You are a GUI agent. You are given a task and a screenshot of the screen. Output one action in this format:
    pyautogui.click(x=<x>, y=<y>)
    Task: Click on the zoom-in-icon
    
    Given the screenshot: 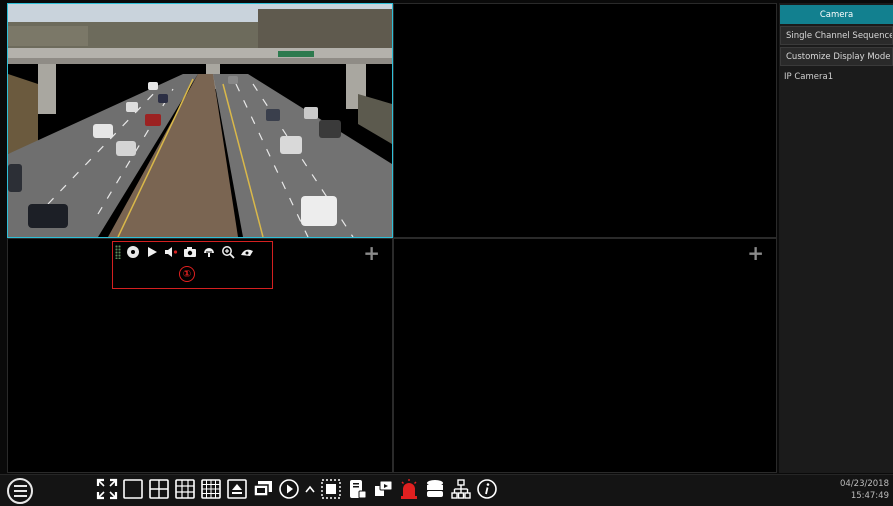 What is the action you would take?
    pyautogui.click(x=228, y=252)
    